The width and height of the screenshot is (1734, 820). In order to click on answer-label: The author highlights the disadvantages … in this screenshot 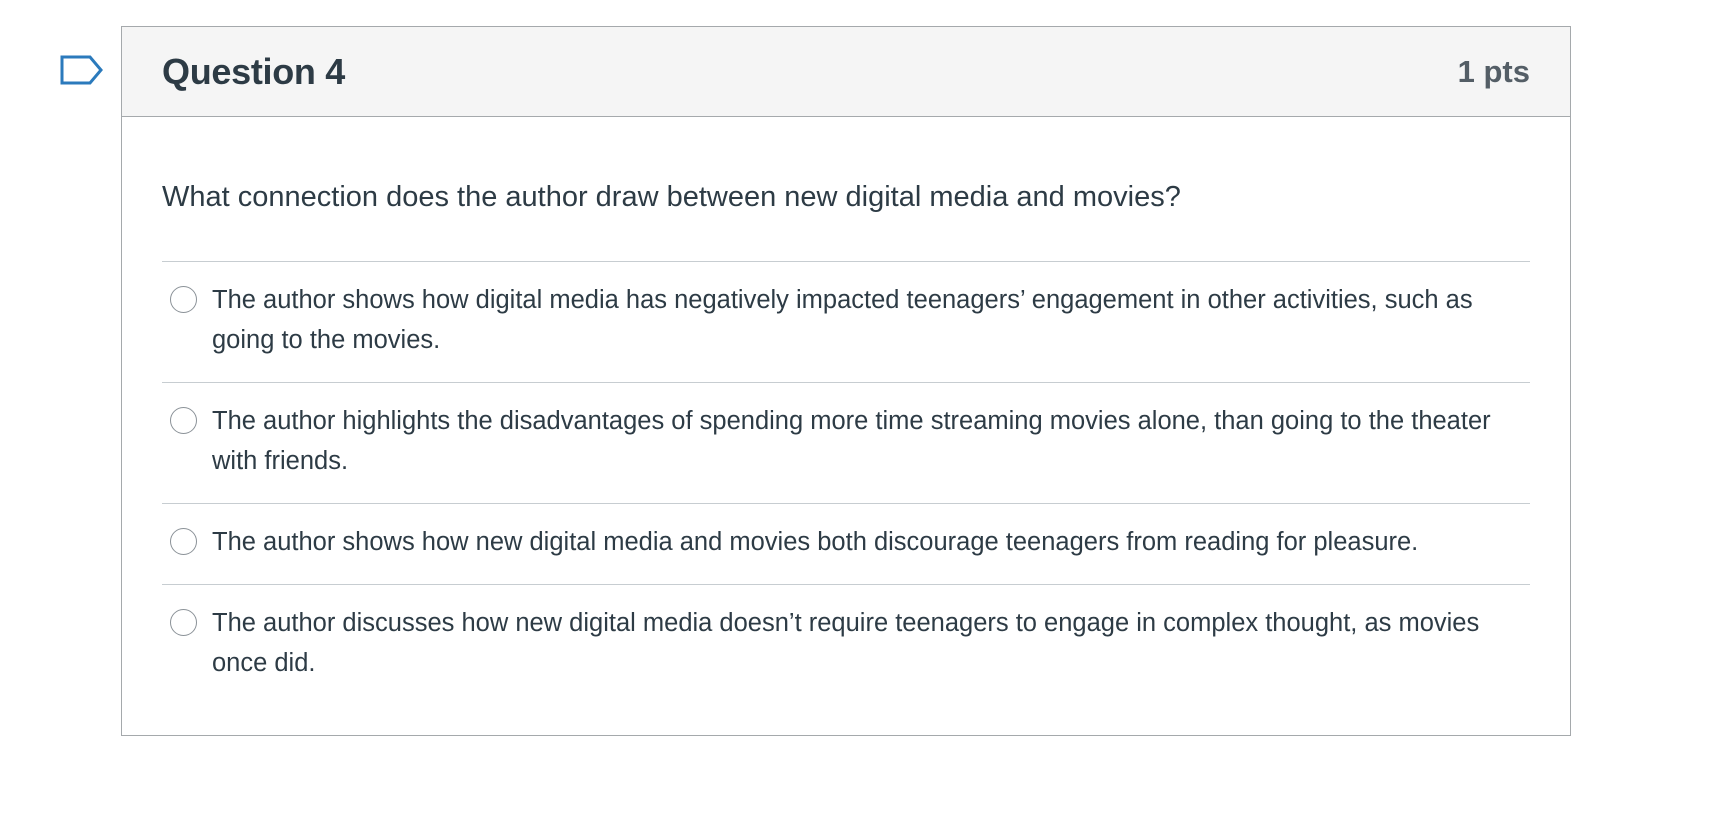, I will do `click(851, 440)`.